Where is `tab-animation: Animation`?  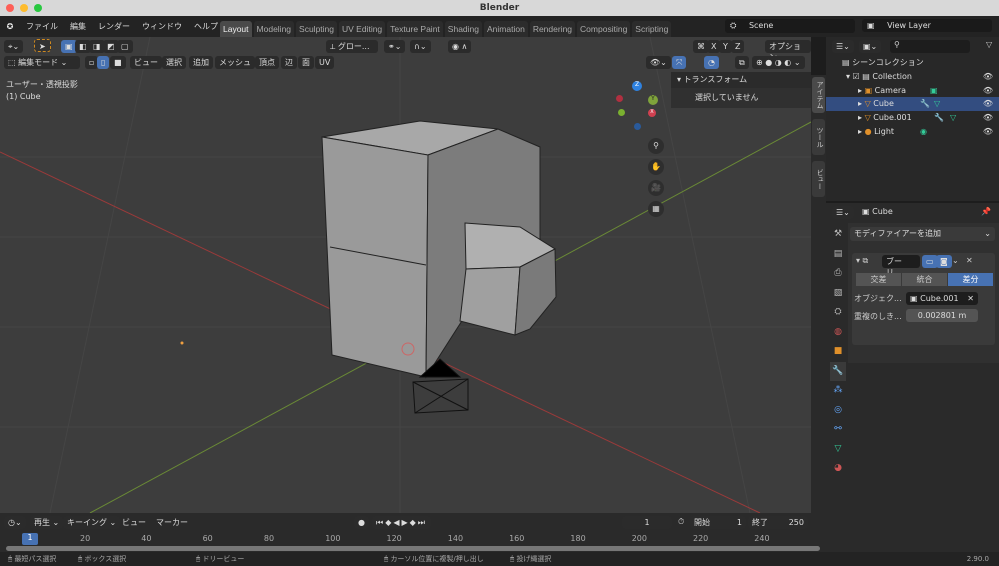
tab-animation: Animation is located at coordinates (506, 29).